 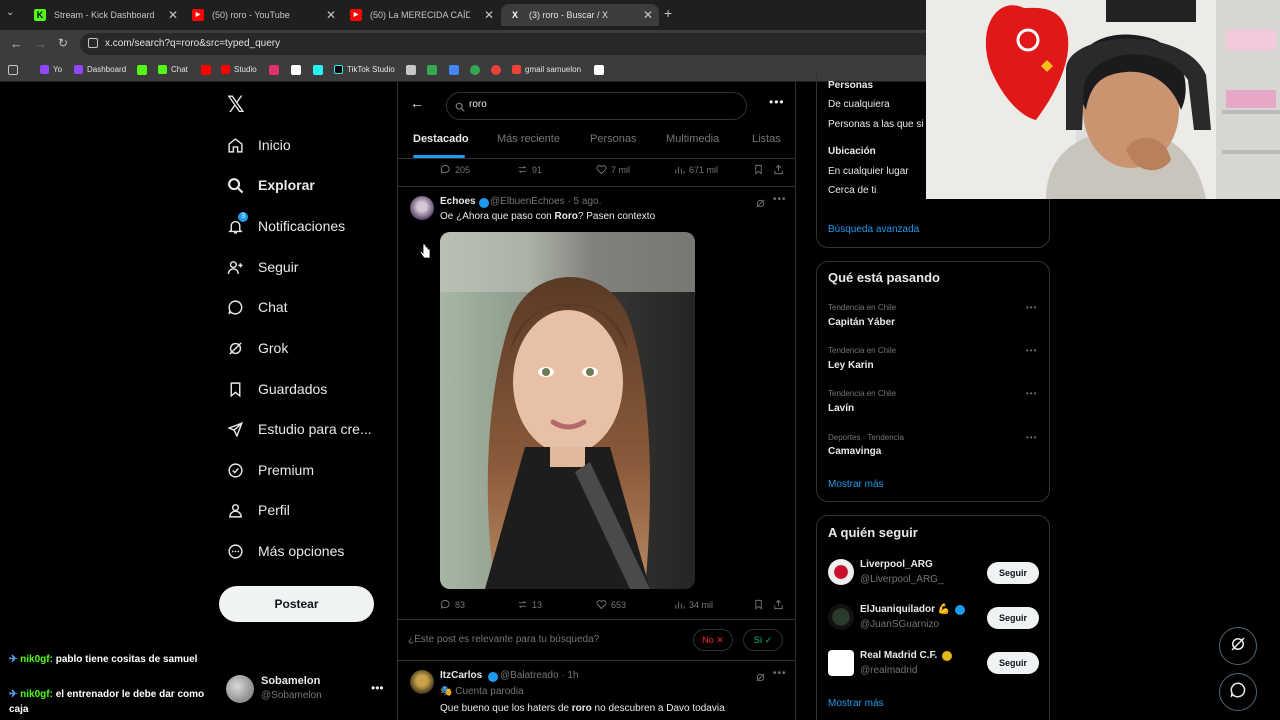 What do you see at coordinates (276, 389) in the screenshot?
I see `sidebar-item-guardados: Guardados` at bounding box center [276, 389].